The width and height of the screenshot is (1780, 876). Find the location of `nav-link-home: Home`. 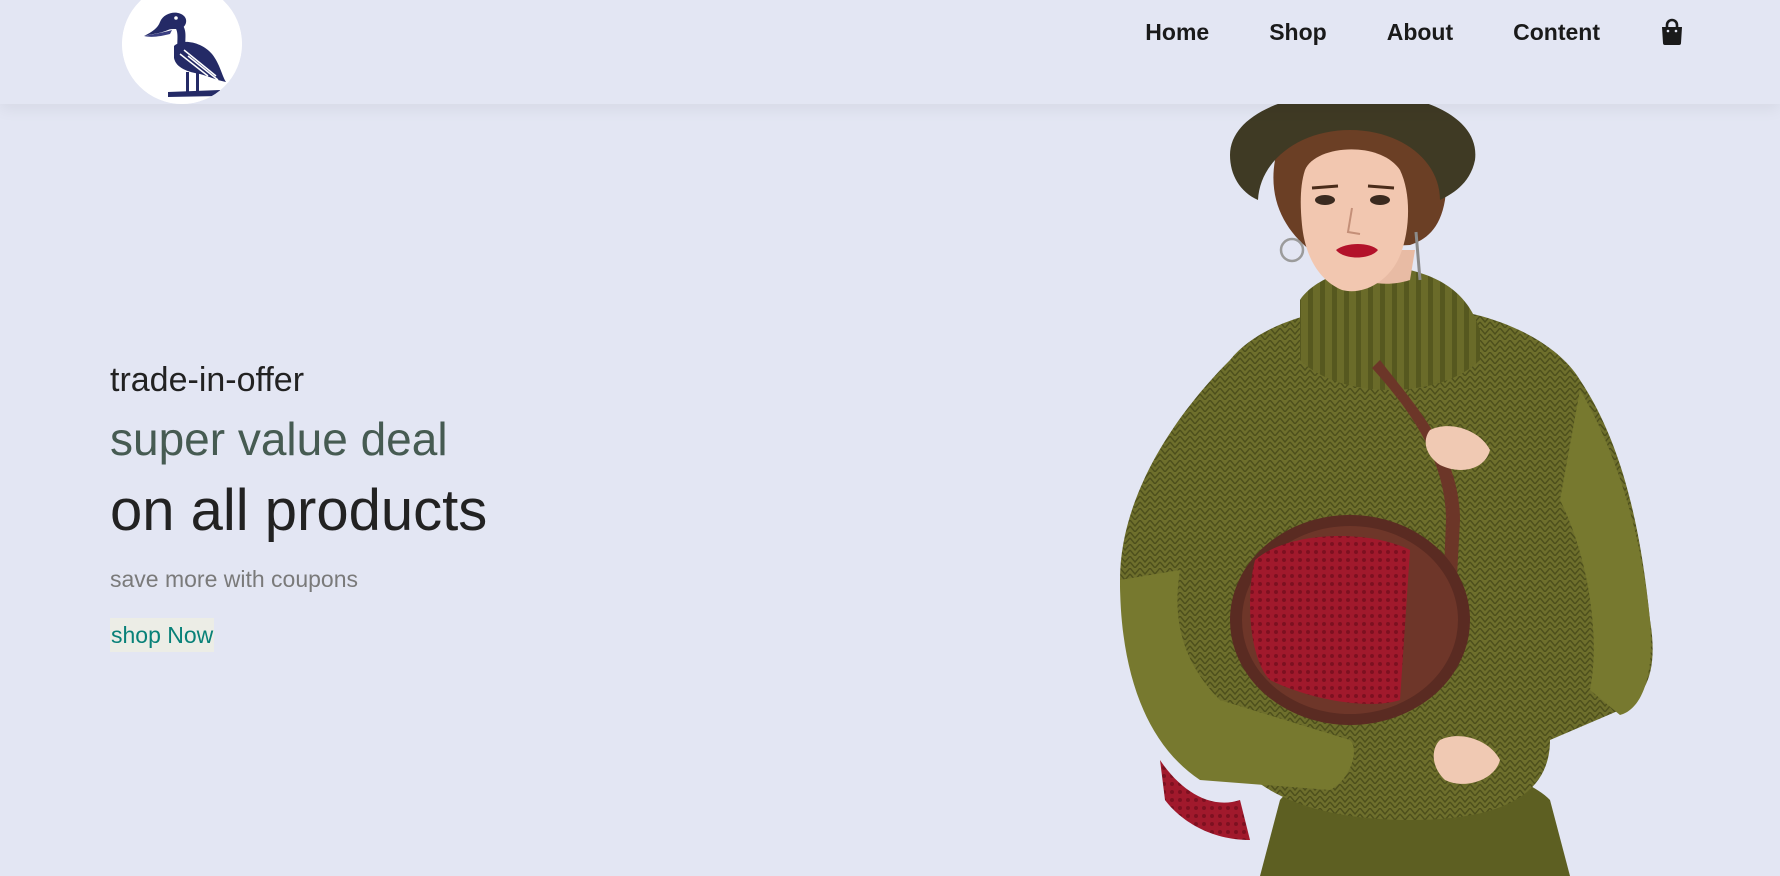

nav-link-home: Home is located at coordinates (1177, 32).